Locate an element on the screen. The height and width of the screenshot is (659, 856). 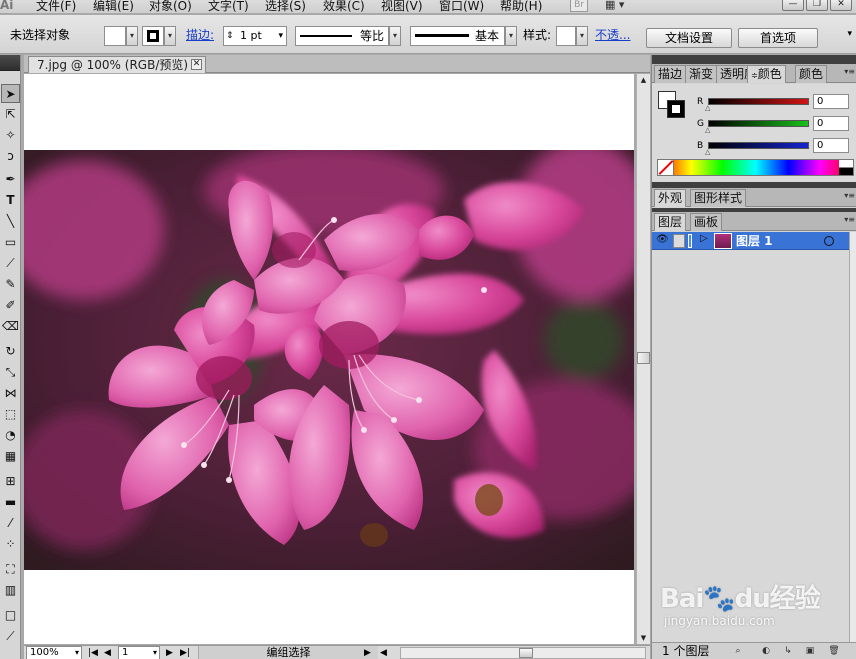
new-layer-icon: ▣ is located at coordinates (810, 651).